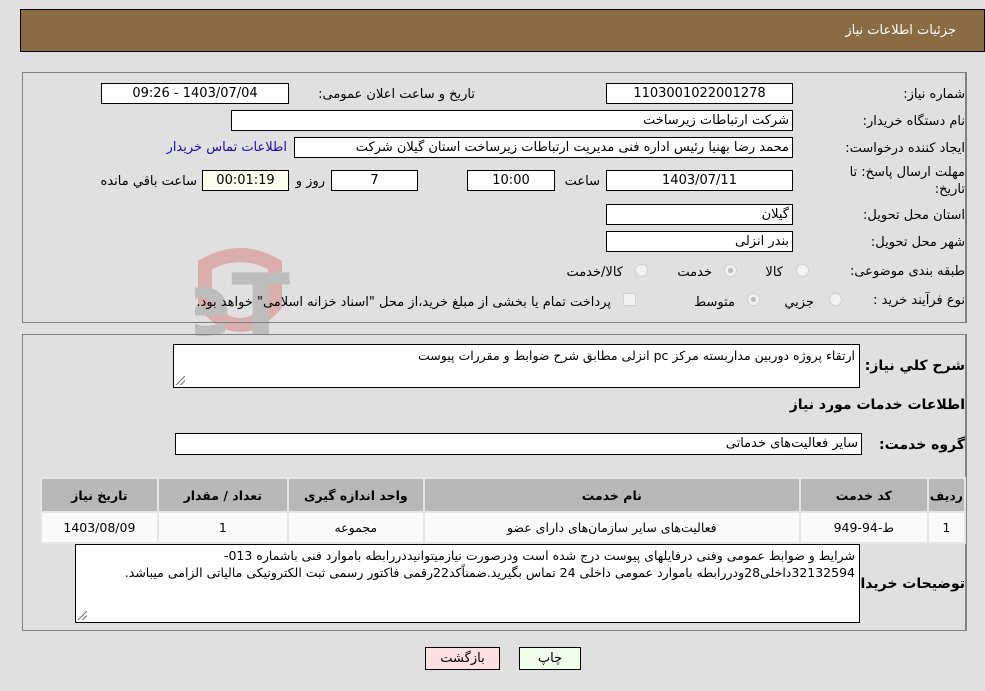  What do you see at coordinates (694, 272) in the screenshot?
I see `category-option-service: خدمت` at bounding box center [694, 272].